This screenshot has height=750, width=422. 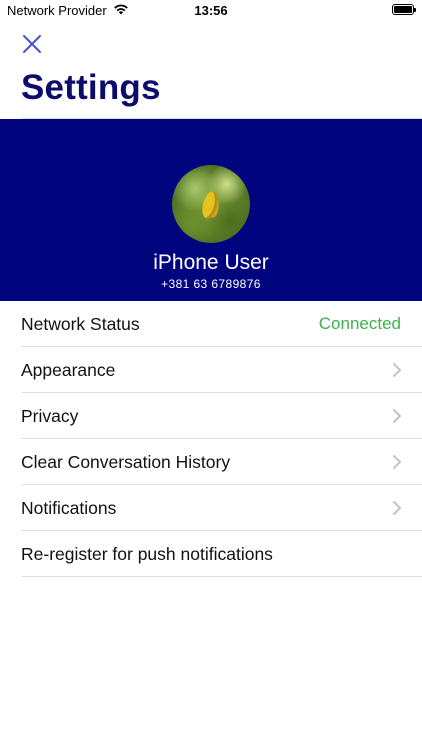 I want to click on settings-item-network-status: Network Status Connected, so click(x=211, y=324).